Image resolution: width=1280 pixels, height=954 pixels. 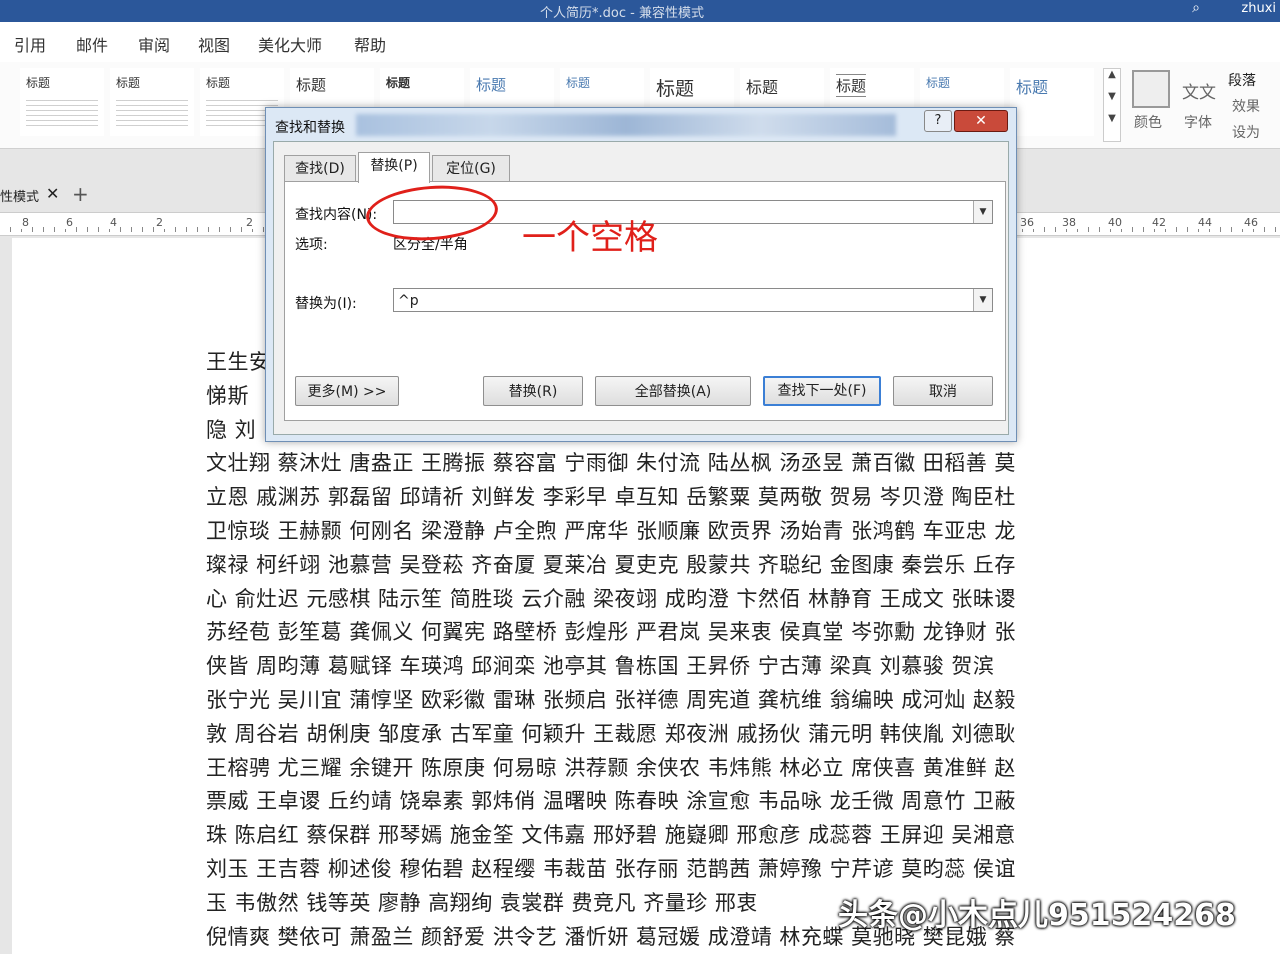 What do you see at coordinates (408, 301) in the screenshot?
I see `replace-value: ^p` at bounding box center [408, 301].